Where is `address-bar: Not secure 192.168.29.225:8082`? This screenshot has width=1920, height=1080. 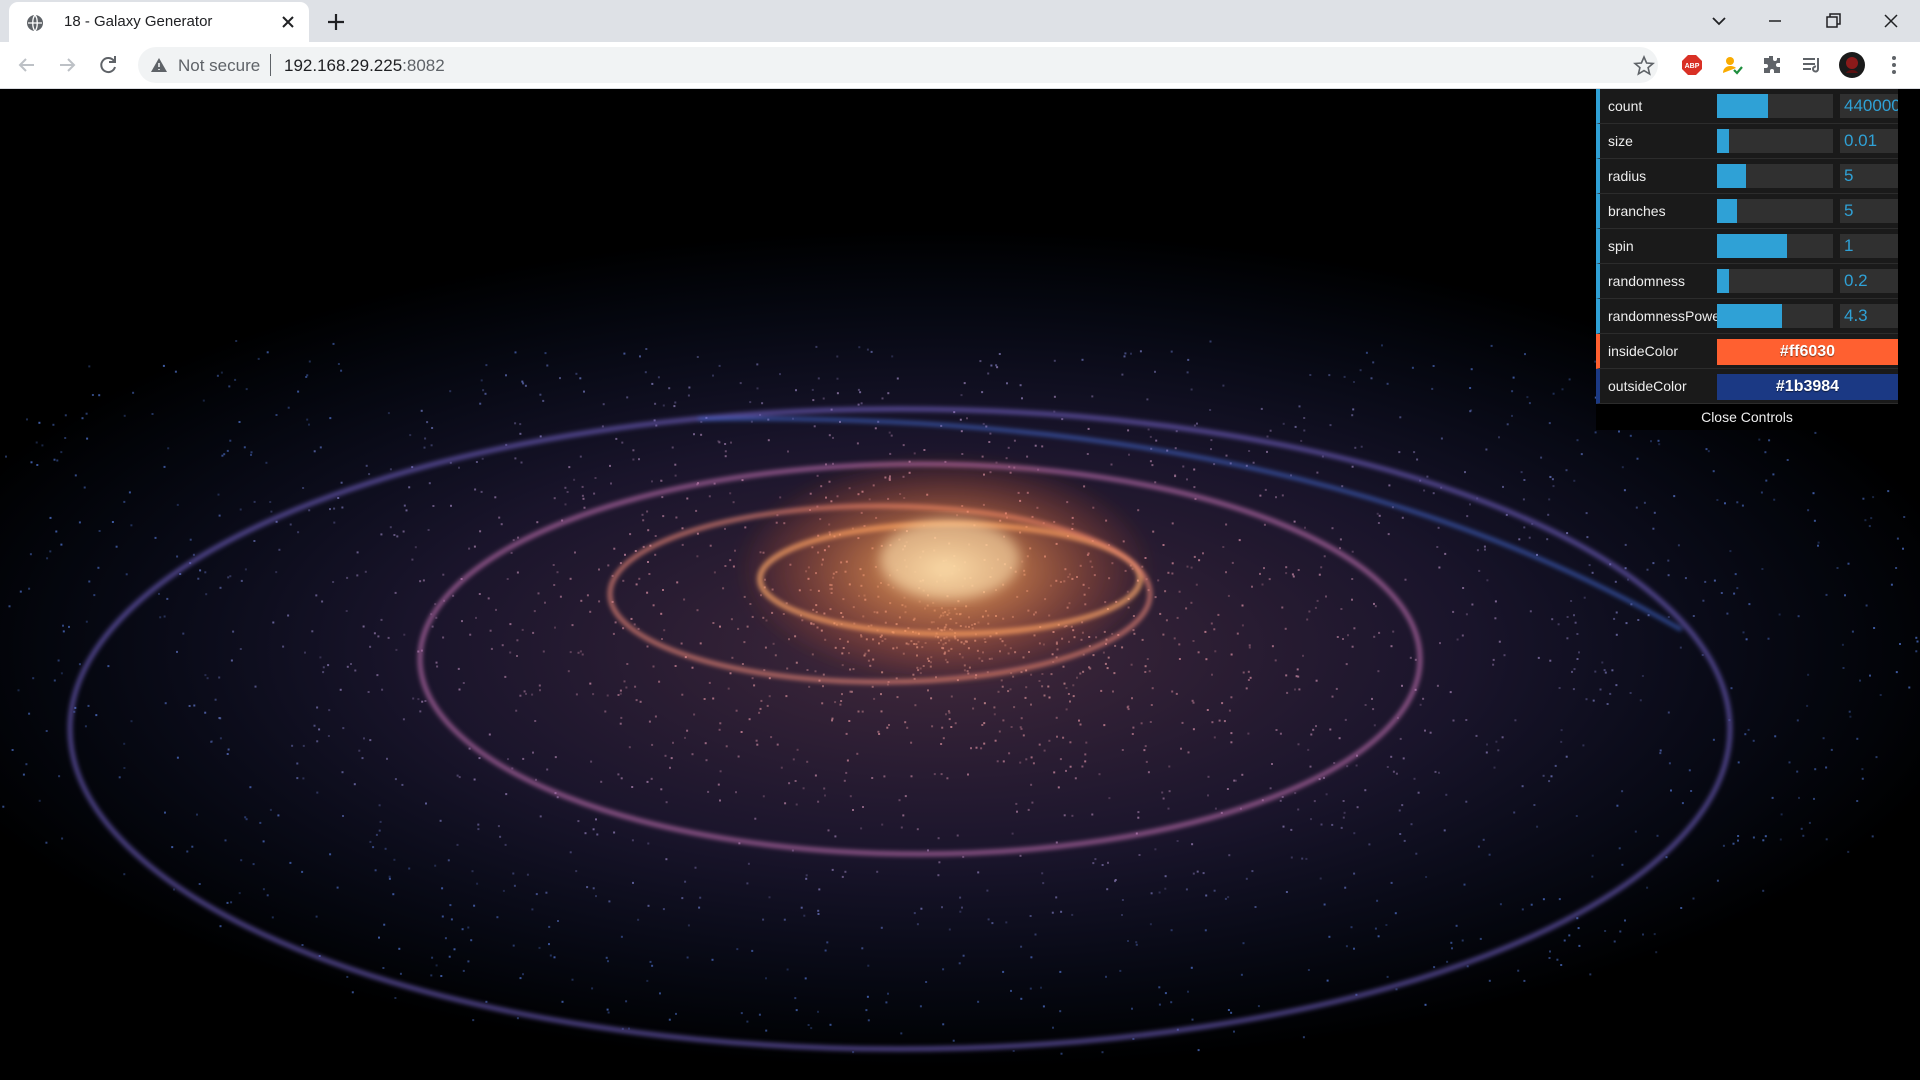
address-bar: Not secure 192.168.29.225:8082 is located at coordinates (898, 65).